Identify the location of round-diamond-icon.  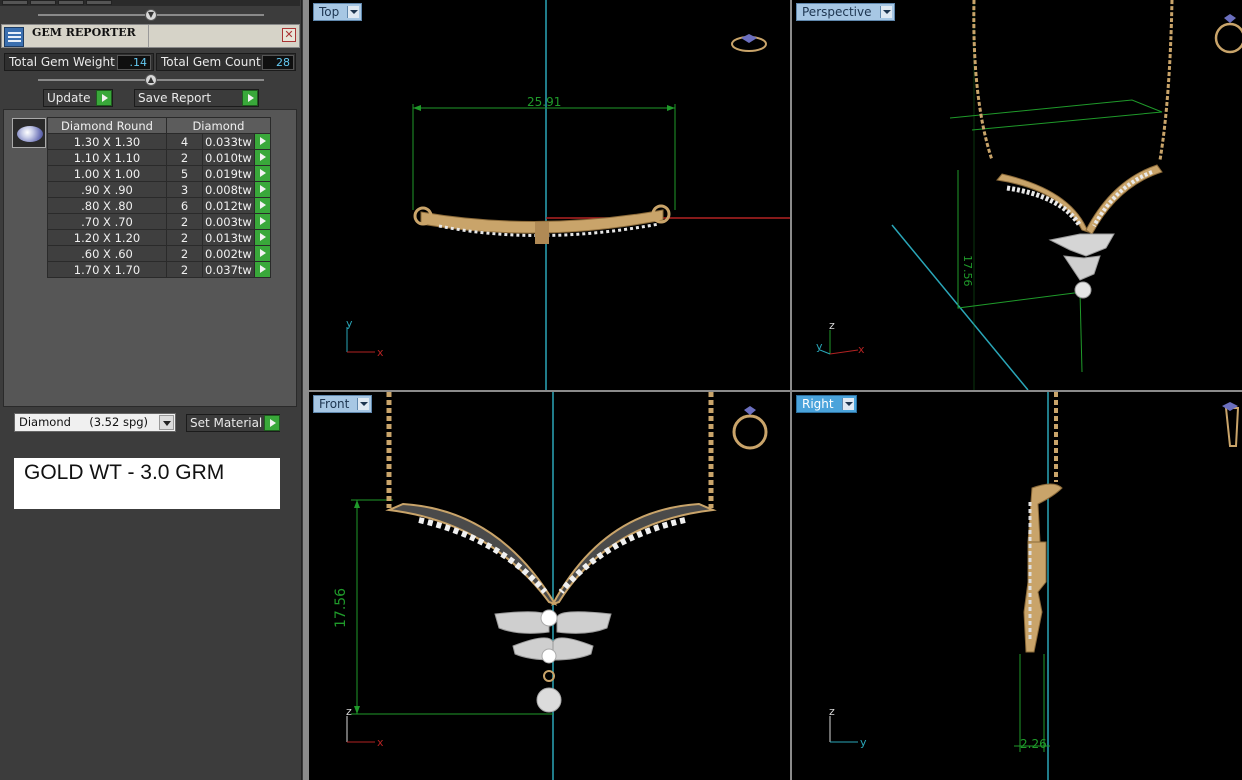
(29, 133).